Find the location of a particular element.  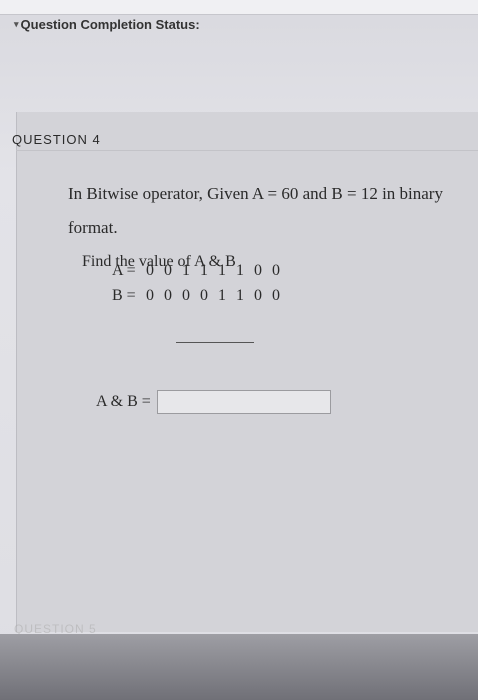

result-divider is located at coordinates (215, 342).